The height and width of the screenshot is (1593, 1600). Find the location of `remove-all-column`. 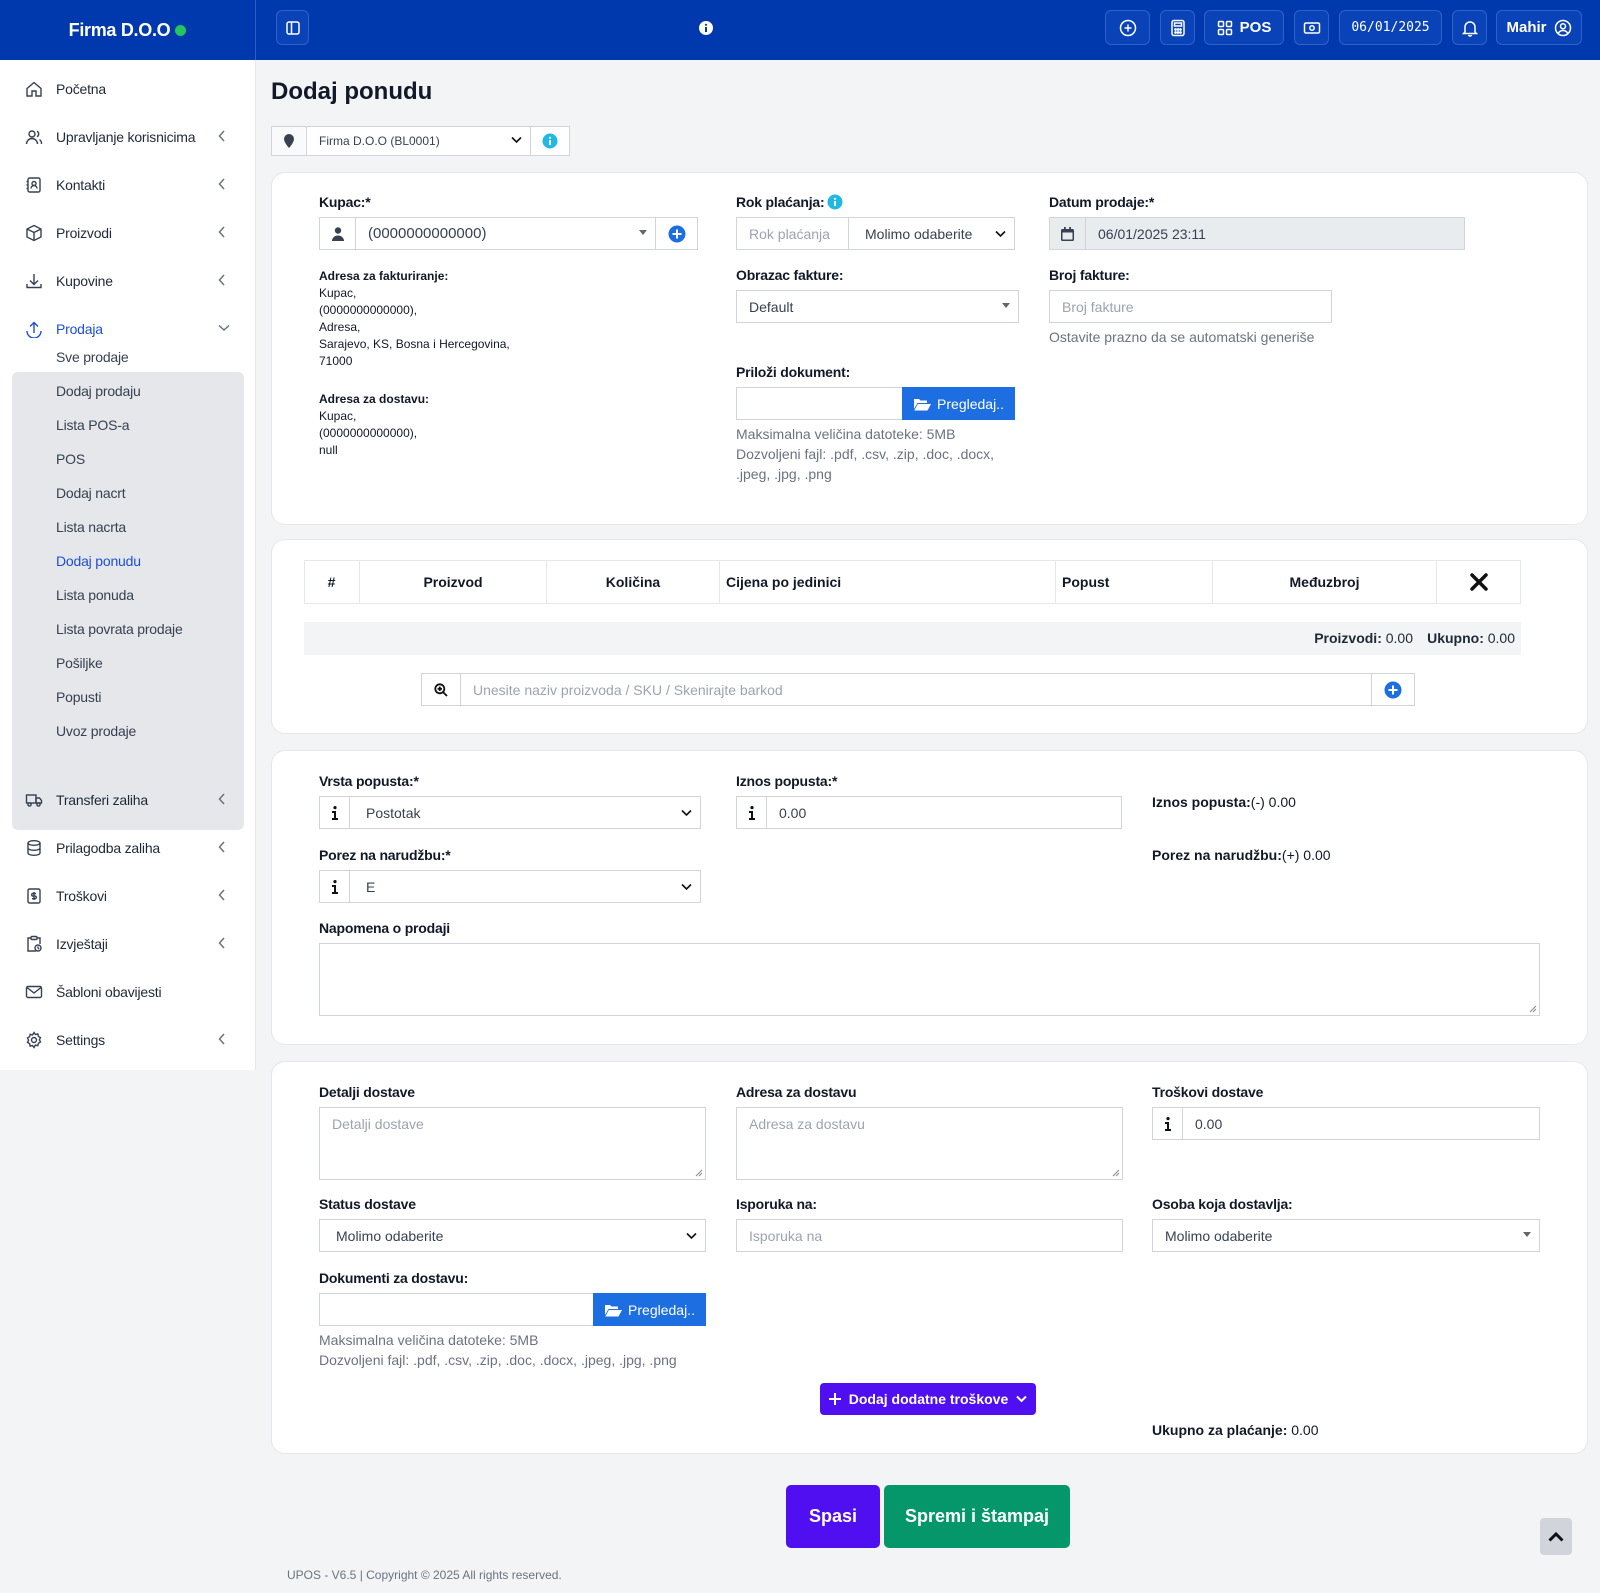

remove-all-column is located at coordinates (1478, 582).